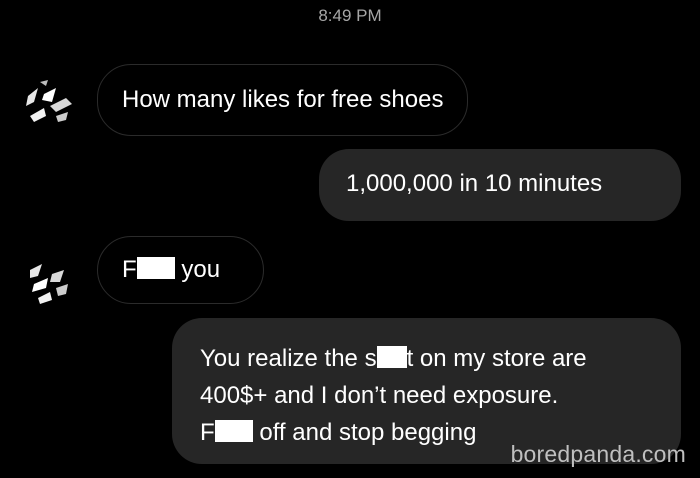 This screenshot has height=478, width=700. Describe the element at coordinates (288, 358) in the screenshot. I see `message-text: You realize the s` at that location.